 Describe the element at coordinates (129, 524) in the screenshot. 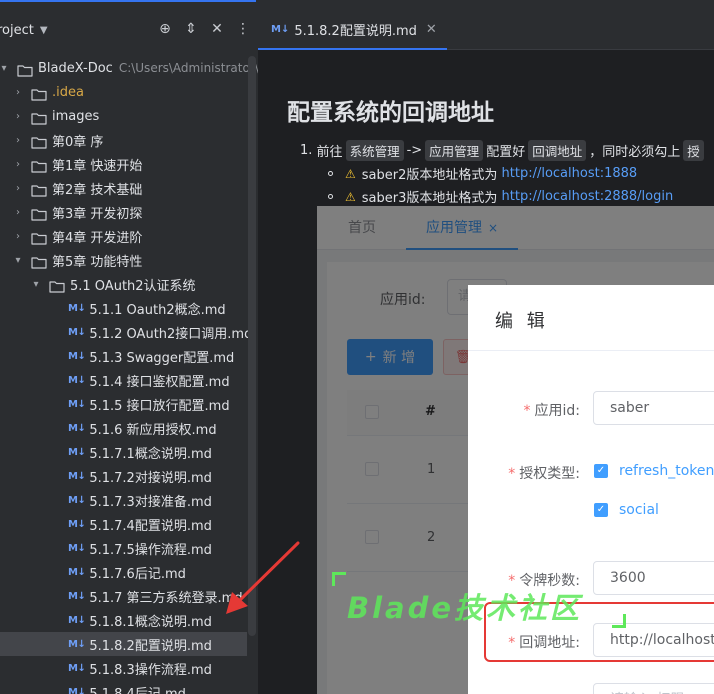

I see `tree-file-item: M↓ 5.1.7.4配置说明.md` at that location.